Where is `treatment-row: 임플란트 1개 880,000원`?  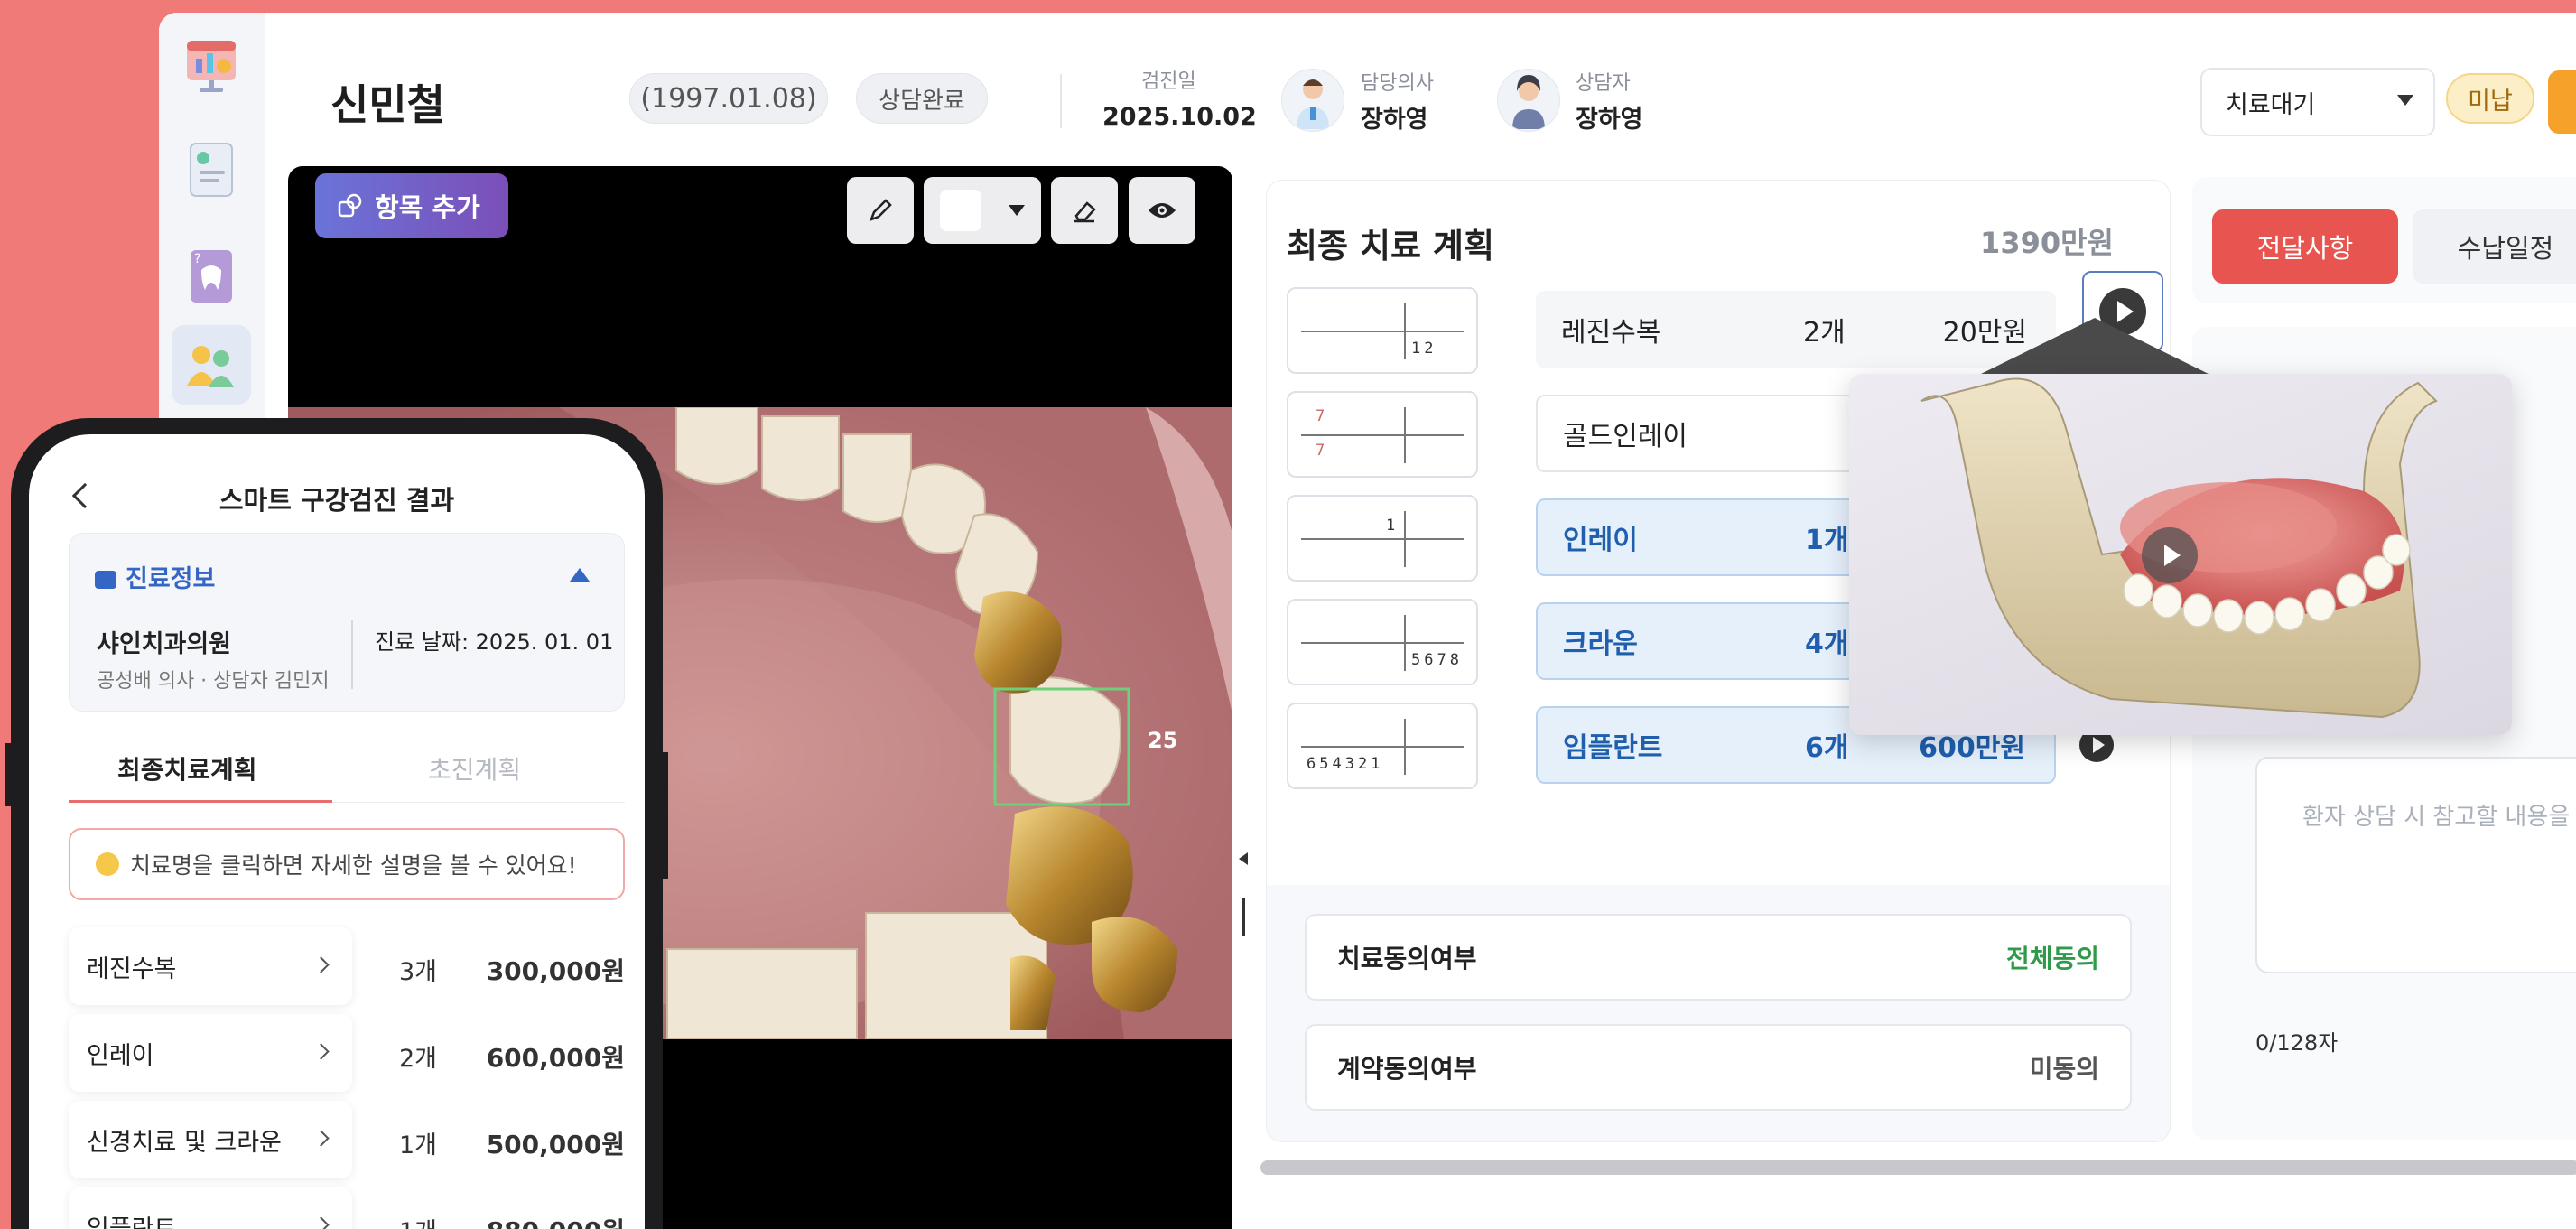 treatment-row: 임플란트 1개 880,000원 is located at coordinates (347, 1208).